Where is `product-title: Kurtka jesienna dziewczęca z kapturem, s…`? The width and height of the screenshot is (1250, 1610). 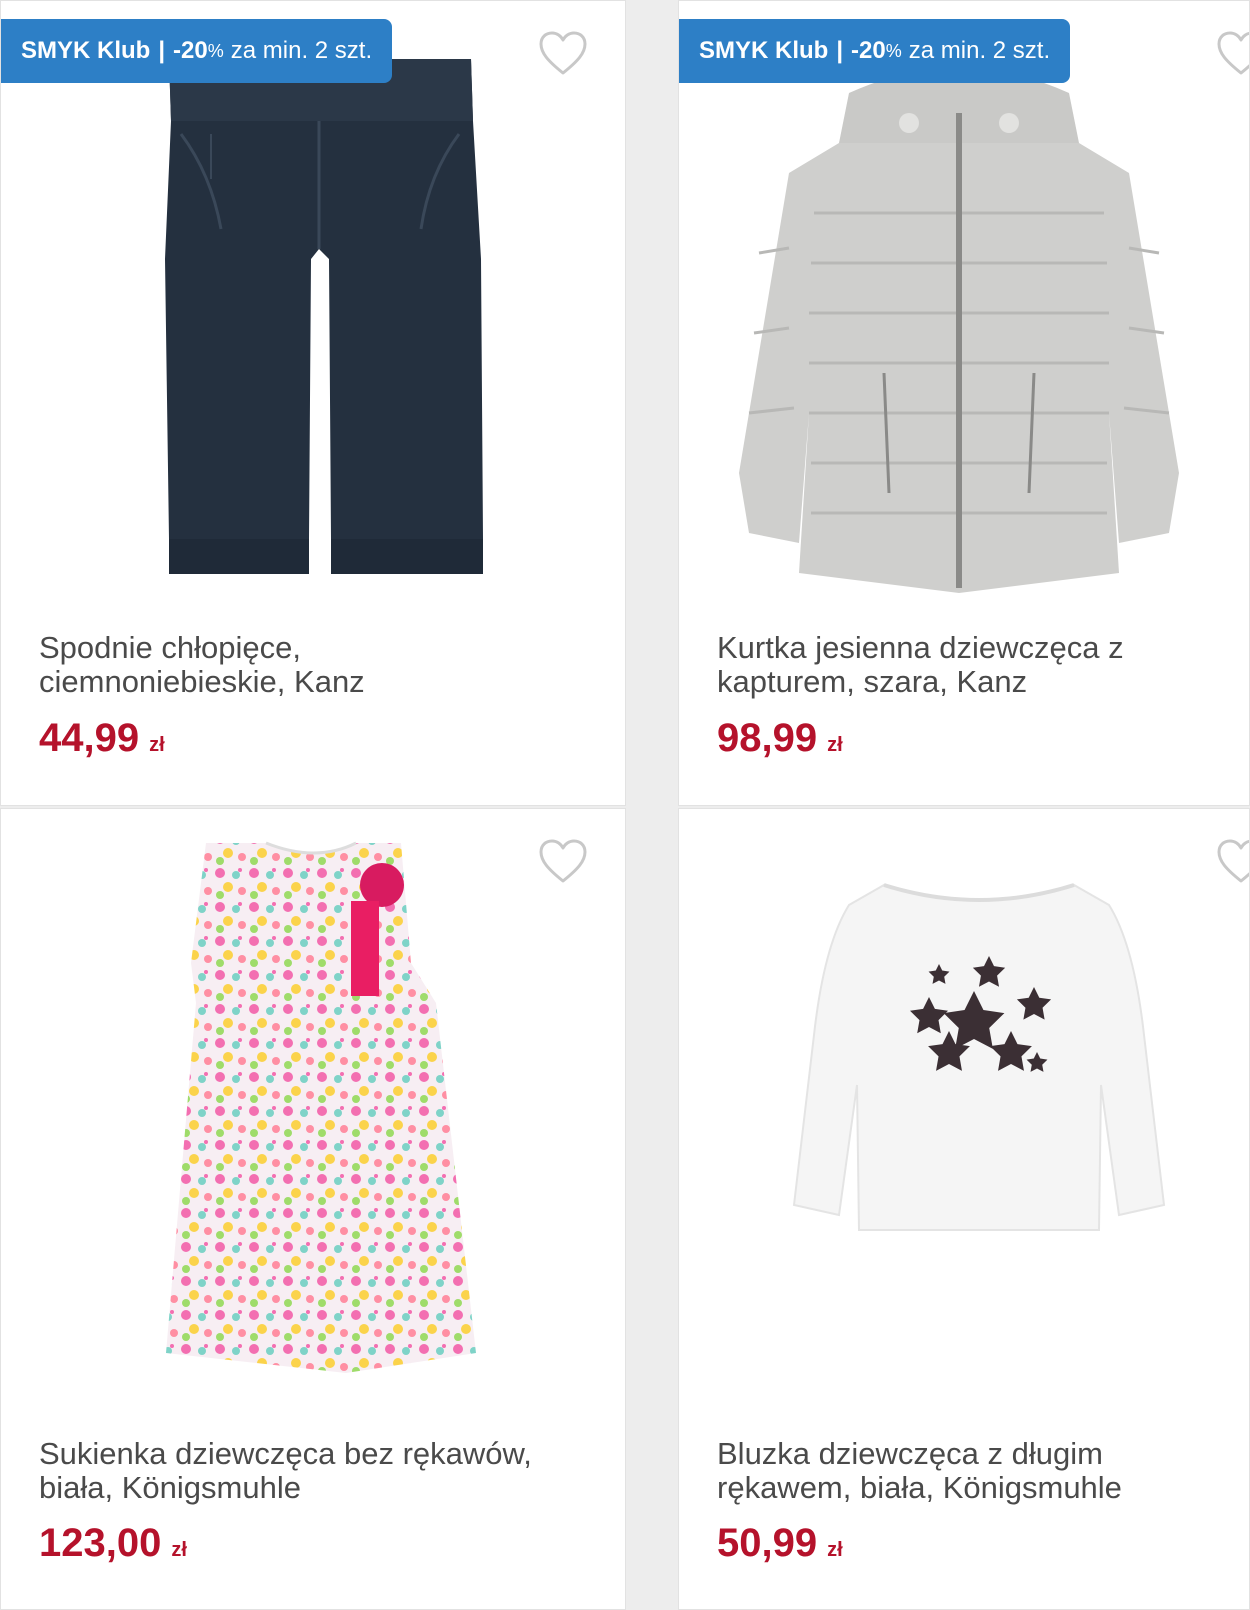
product-title: Kurtka jesienna dziewczęca z kapturem, s… is located at coordinates (983, 664).